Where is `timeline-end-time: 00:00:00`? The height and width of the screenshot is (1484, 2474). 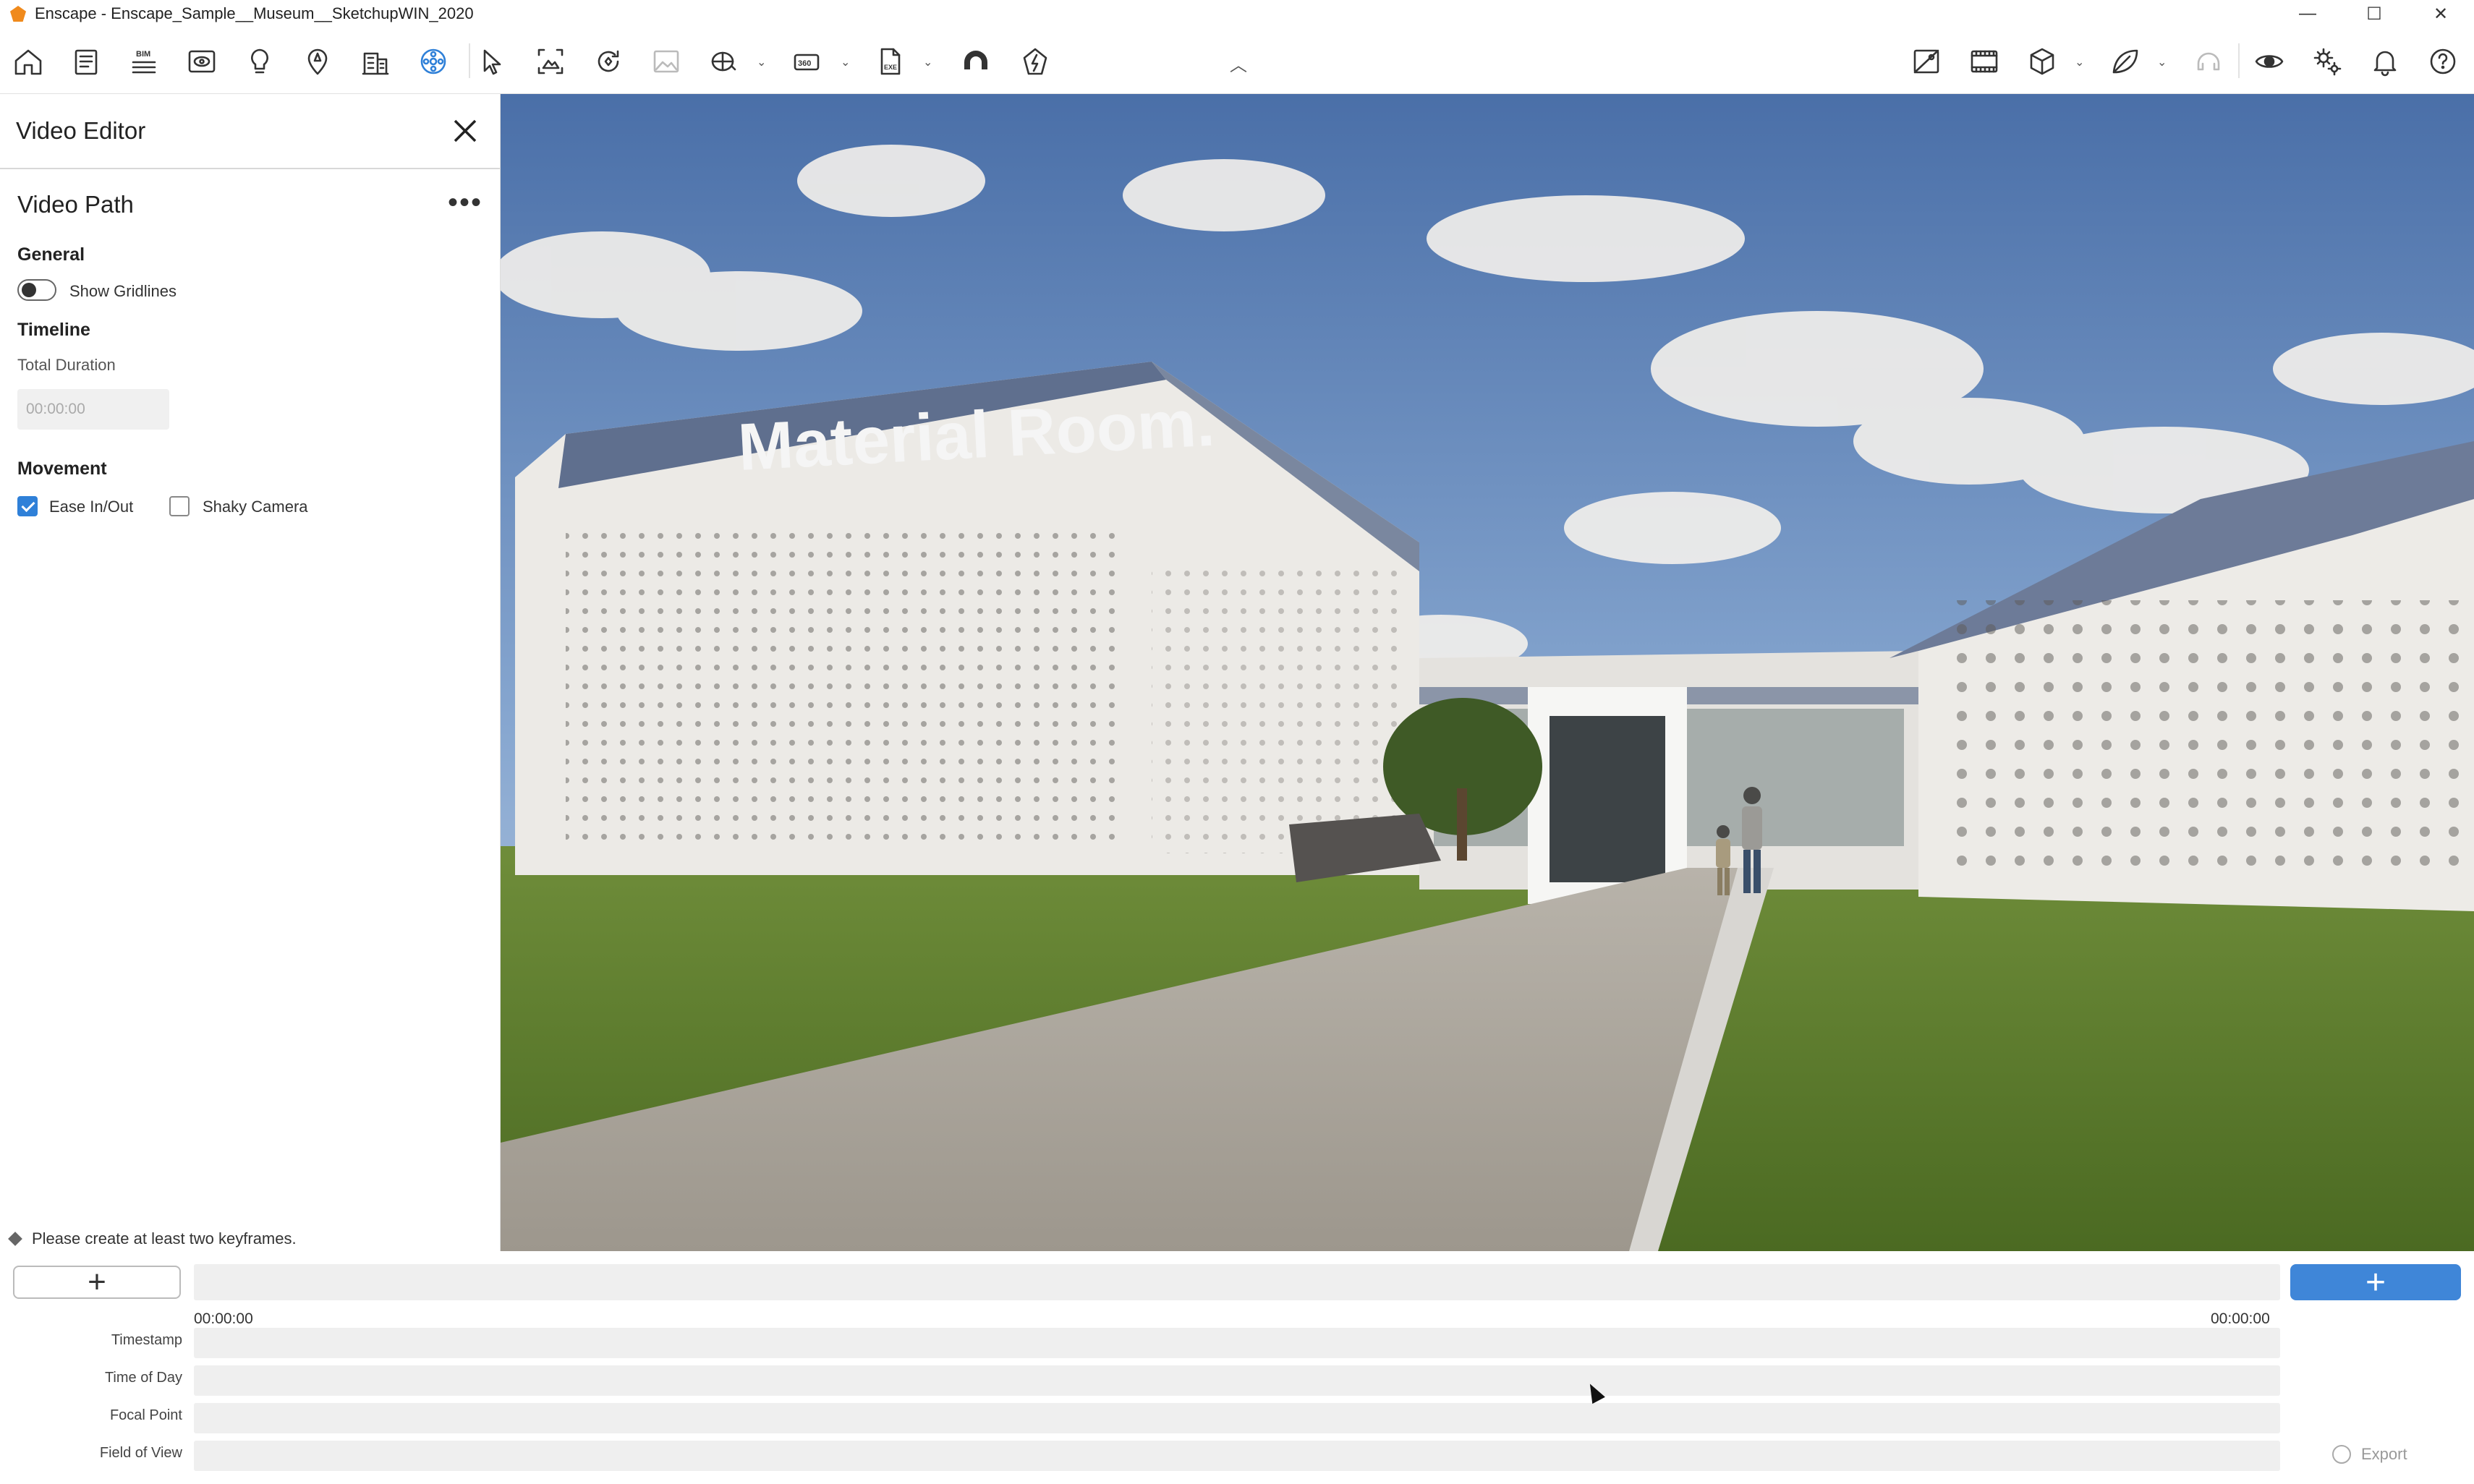 timeline-end-time: 00:00:00 is located at coordinates (2240, 1318).